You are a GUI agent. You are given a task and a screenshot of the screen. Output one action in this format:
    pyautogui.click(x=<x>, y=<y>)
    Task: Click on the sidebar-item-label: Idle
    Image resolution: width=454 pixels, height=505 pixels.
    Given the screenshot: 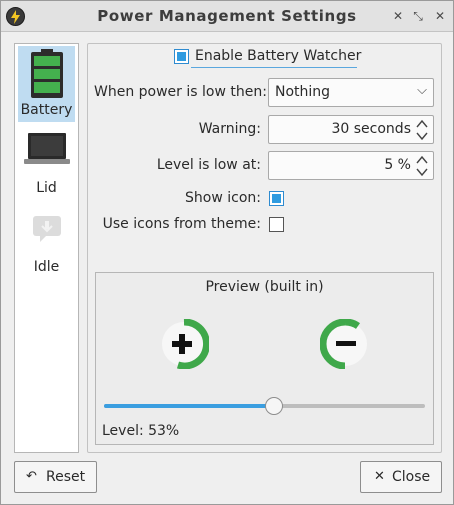 What is the action you would take?
    pyautogui.click(x=46, y=267)
    